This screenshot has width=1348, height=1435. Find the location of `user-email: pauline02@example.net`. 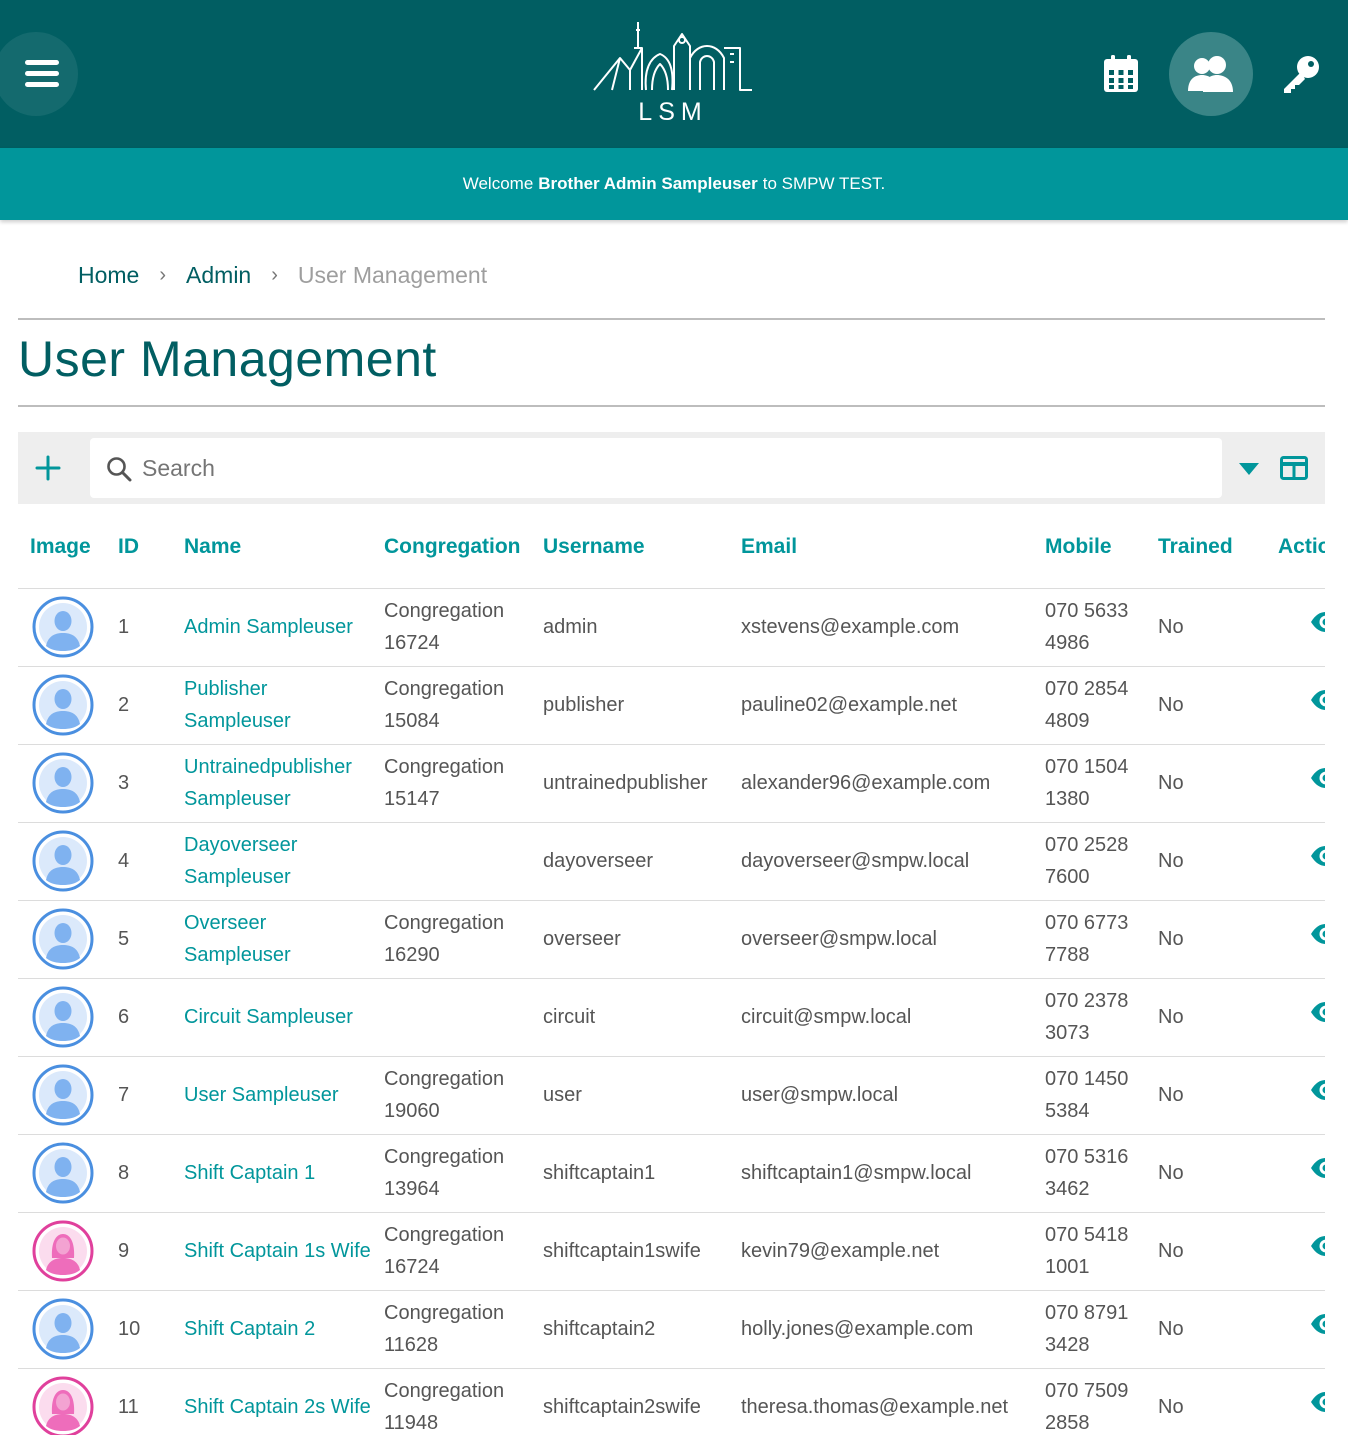

user-email: pauline02@example.net is located at coordinates (881, 705).